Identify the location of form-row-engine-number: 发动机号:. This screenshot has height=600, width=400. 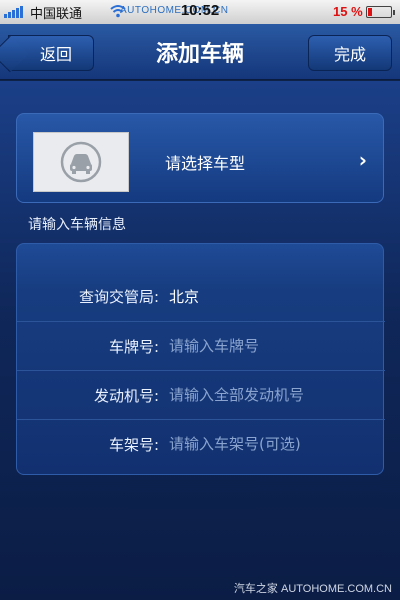
(201, 394).